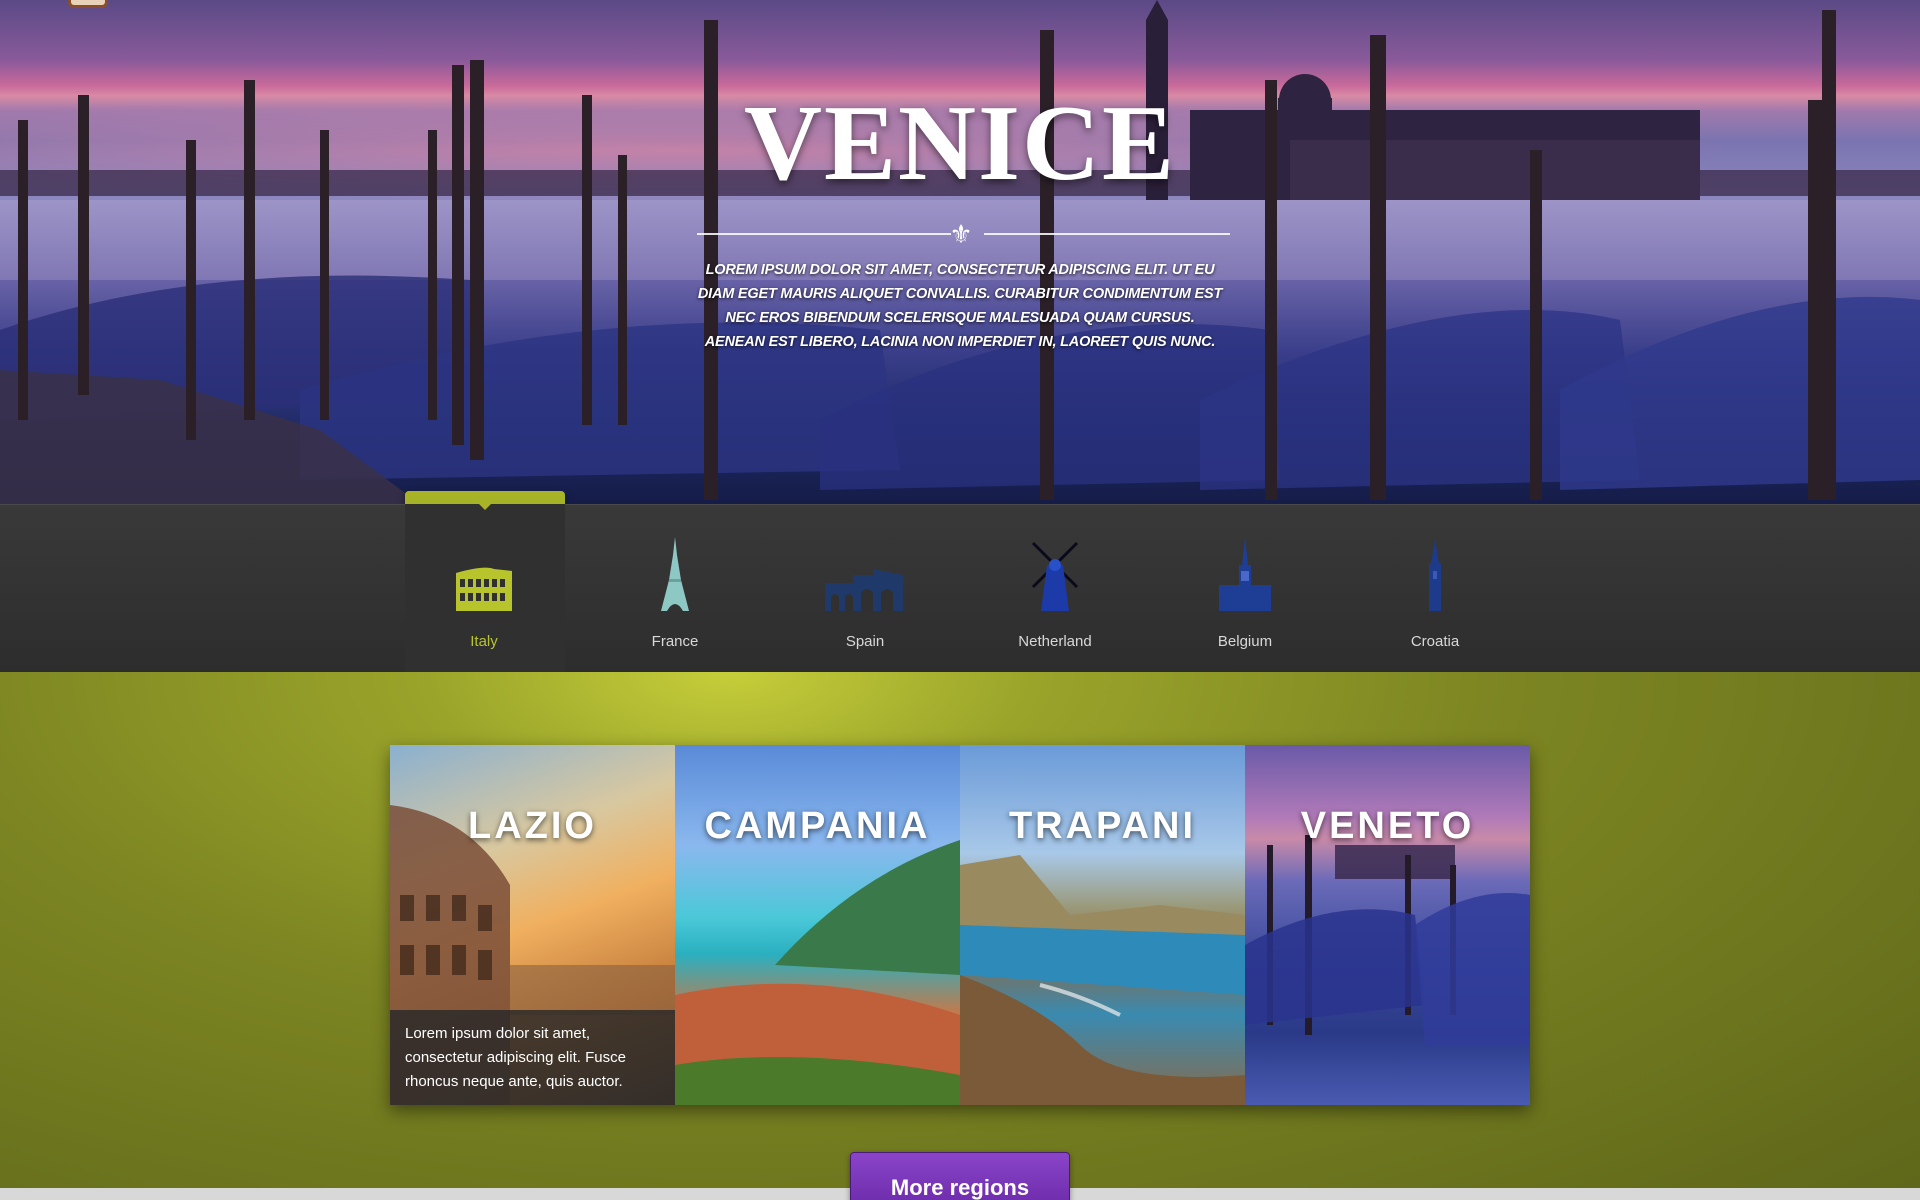 Image resolution: width=1920 pixels, height=1200 pixels. What do you see at coordinates (865, 641) in the screenshot?
I see `country-label: Spain` at bounding box center [865, 641].